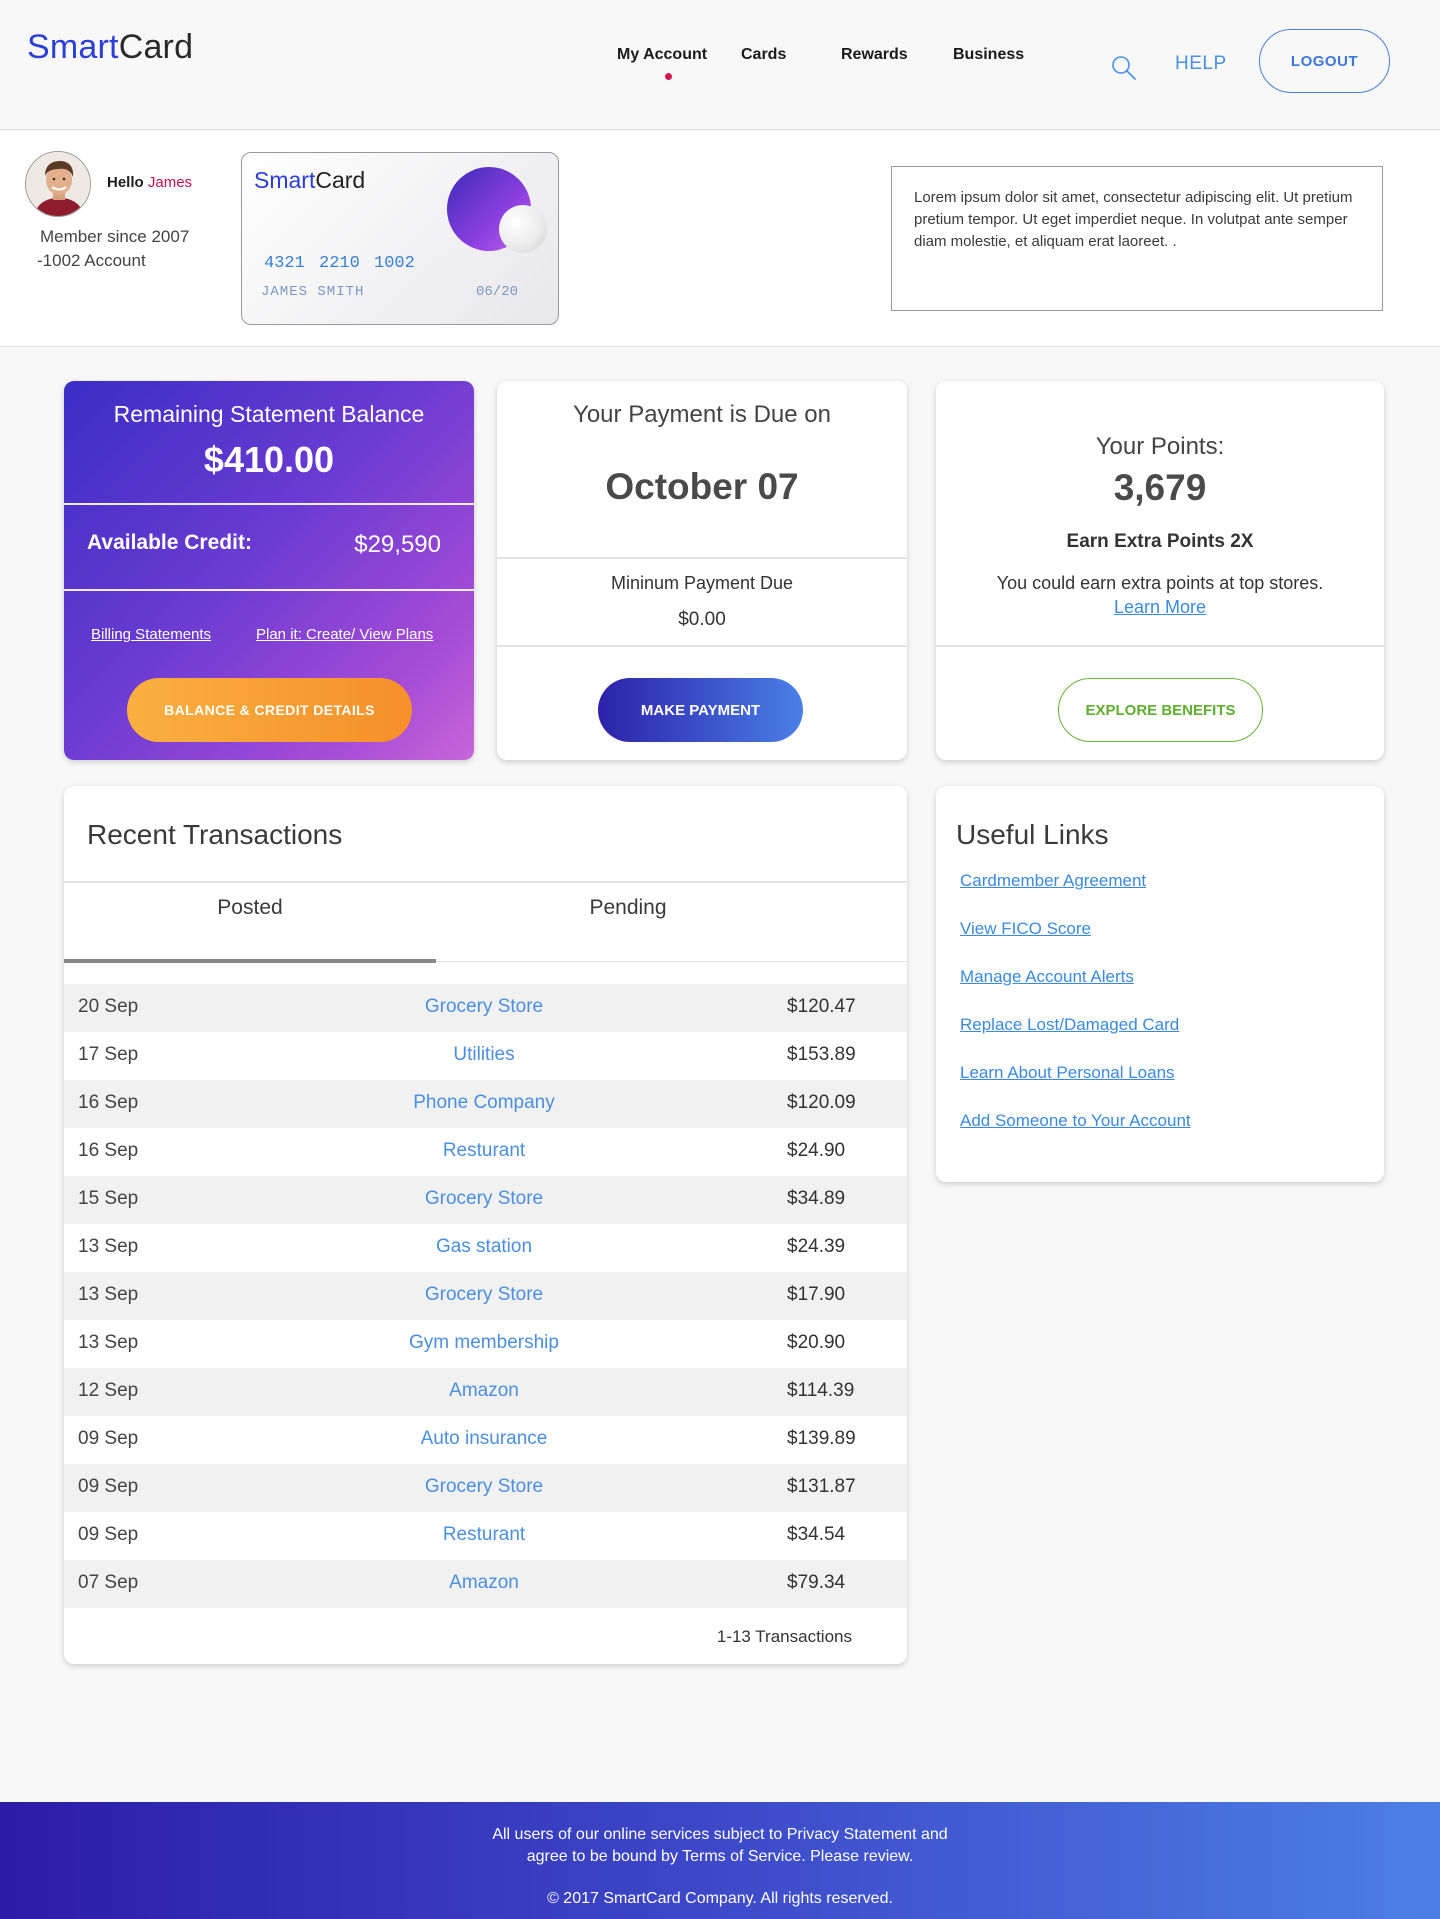 The width and height of the screenshot is (1440, 1919). What do you see at coordinates (763, 55) in the screenshot?
I see `nav-cards: Cards` at bounding box center [763, 55].